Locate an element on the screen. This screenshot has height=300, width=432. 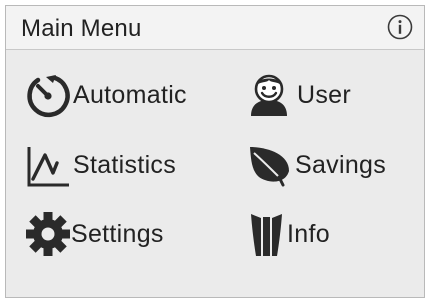
menu-item-automatic: Automatic is located at coordinates (106, 95).